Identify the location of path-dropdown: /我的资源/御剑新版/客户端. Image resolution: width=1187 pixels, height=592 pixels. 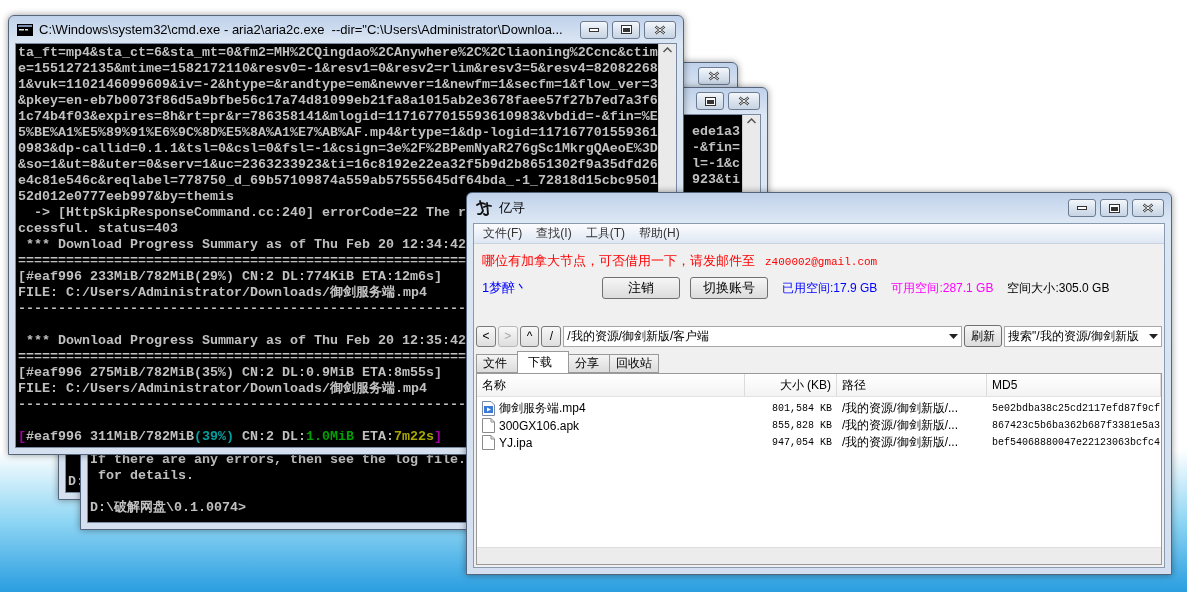
(763, 336).